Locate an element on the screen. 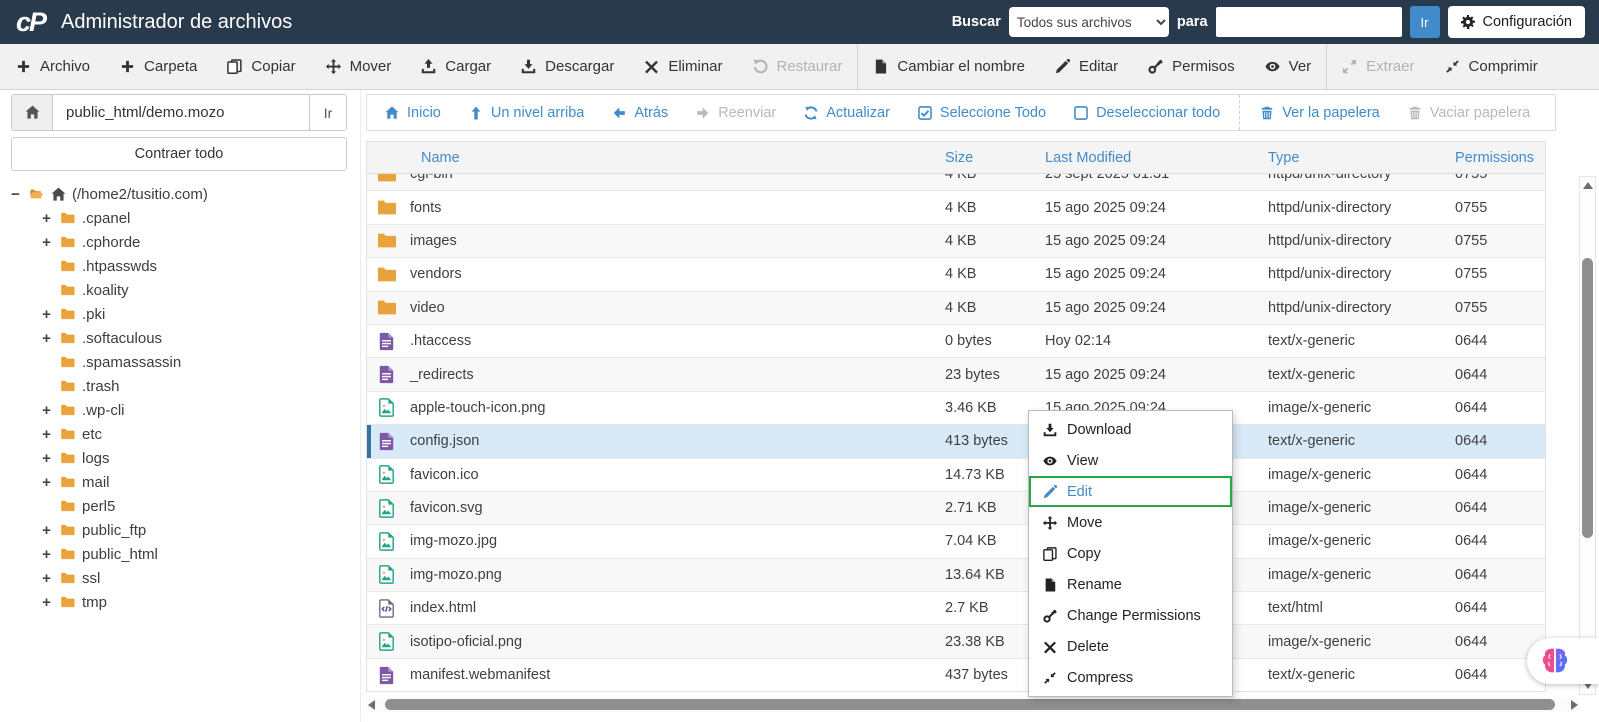 The image size is (1599, 722). column-header-type: Type is located at coordinates (1361, 158).